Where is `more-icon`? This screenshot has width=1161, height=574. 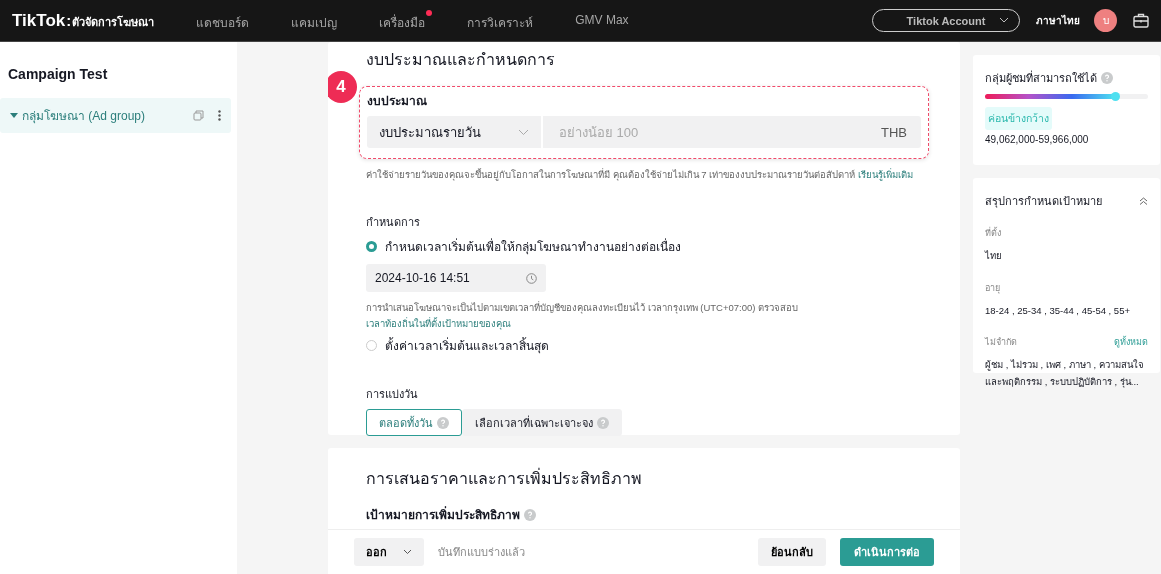
more-icon is located at coordinates (219, 115).